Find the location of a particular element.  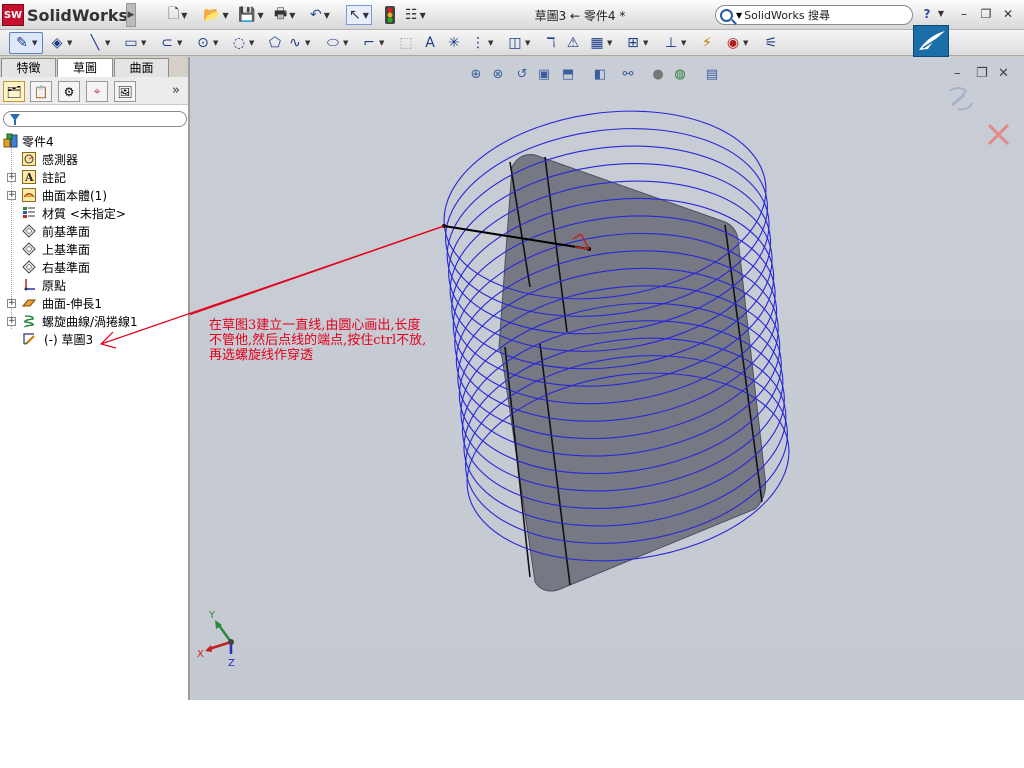

tab-features: 特徵 is located at coordinates (28, 67).